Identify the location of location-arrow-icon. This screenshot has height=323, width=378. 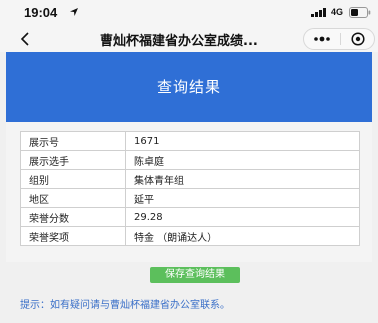
(74, 12).